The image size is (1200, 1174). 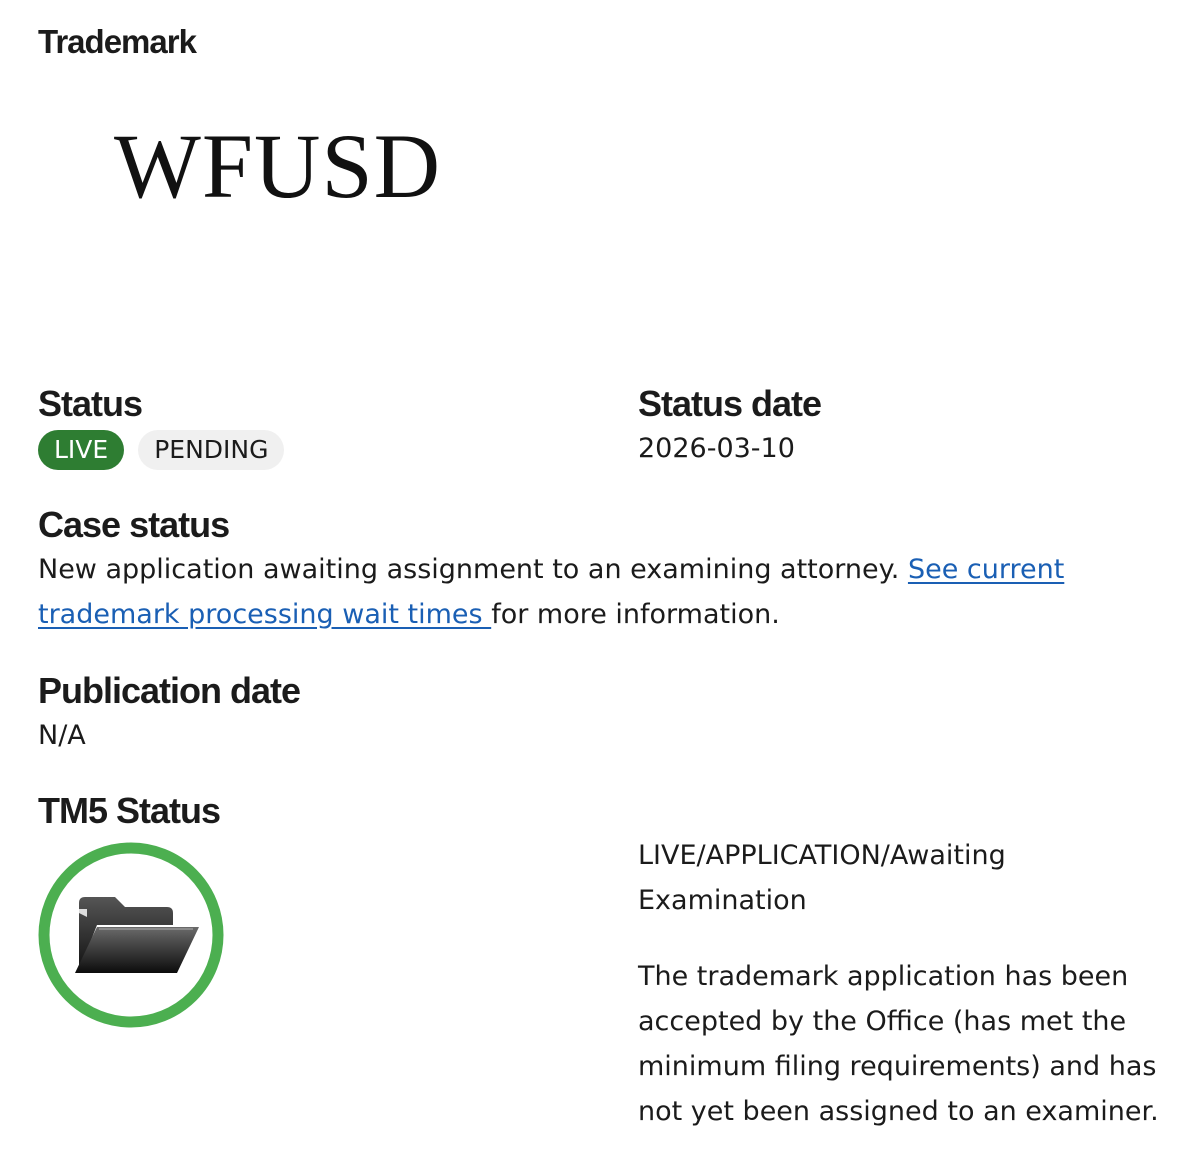 What do you see at coordinates (81, 450) in the screenshot?
I see `status-badge-live: LIVE` at bounding box center [81, 450].